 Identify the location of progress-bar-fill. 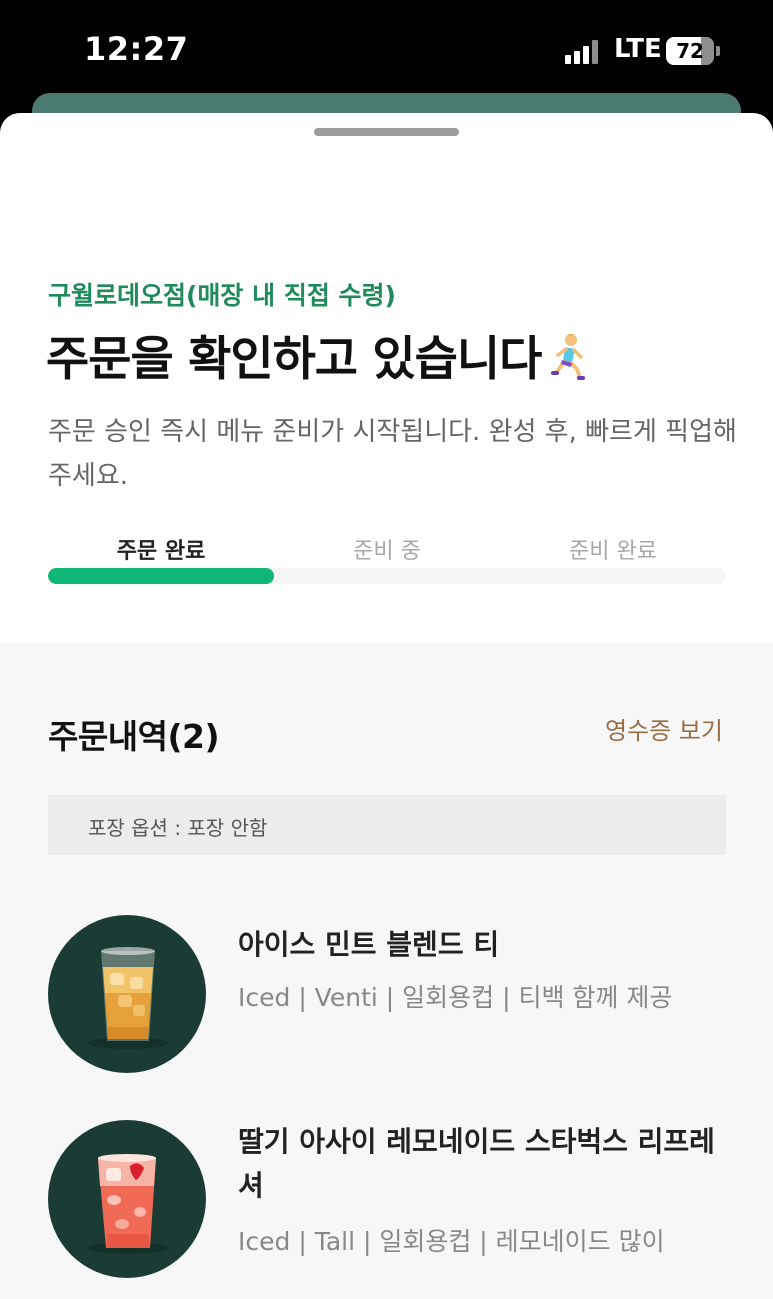
(161, 576).